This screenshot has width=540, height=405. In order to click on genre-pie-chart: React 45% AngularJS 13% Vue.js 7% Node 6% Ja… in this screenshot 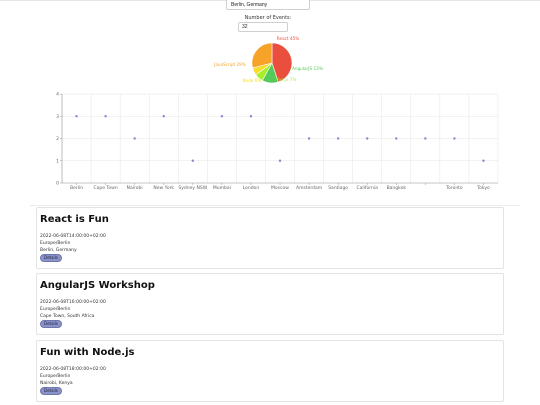, I will do `click(268, 60)`.